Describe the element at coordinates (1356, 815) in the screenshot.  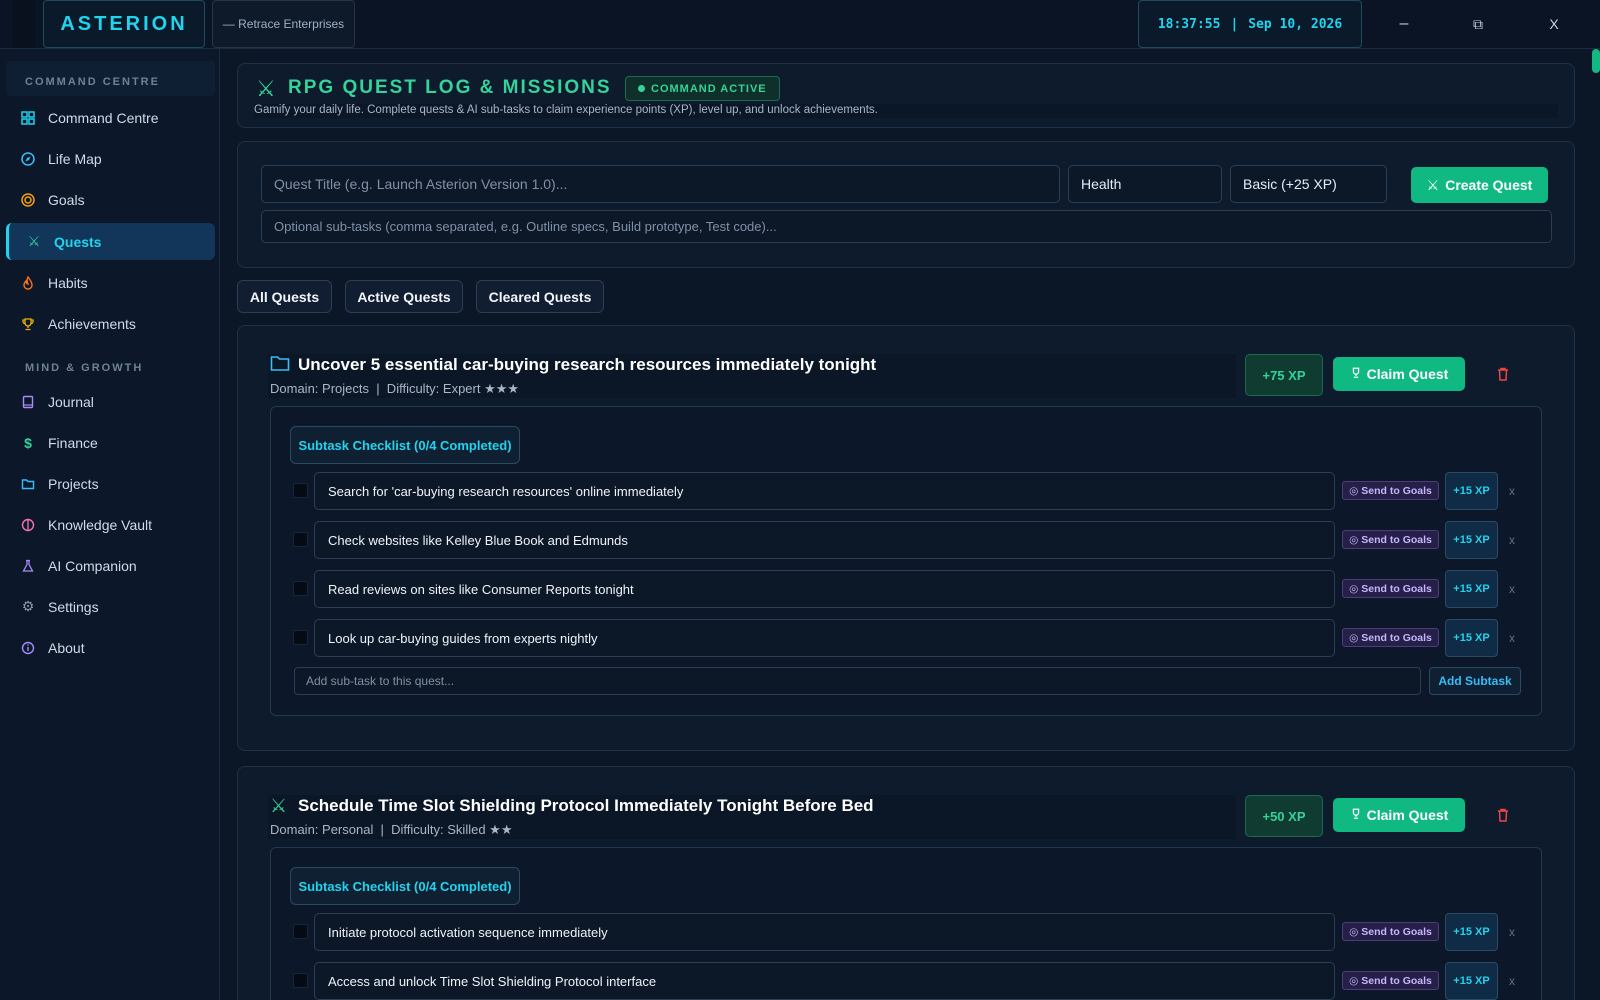
I see `trophy-icon` at that location.